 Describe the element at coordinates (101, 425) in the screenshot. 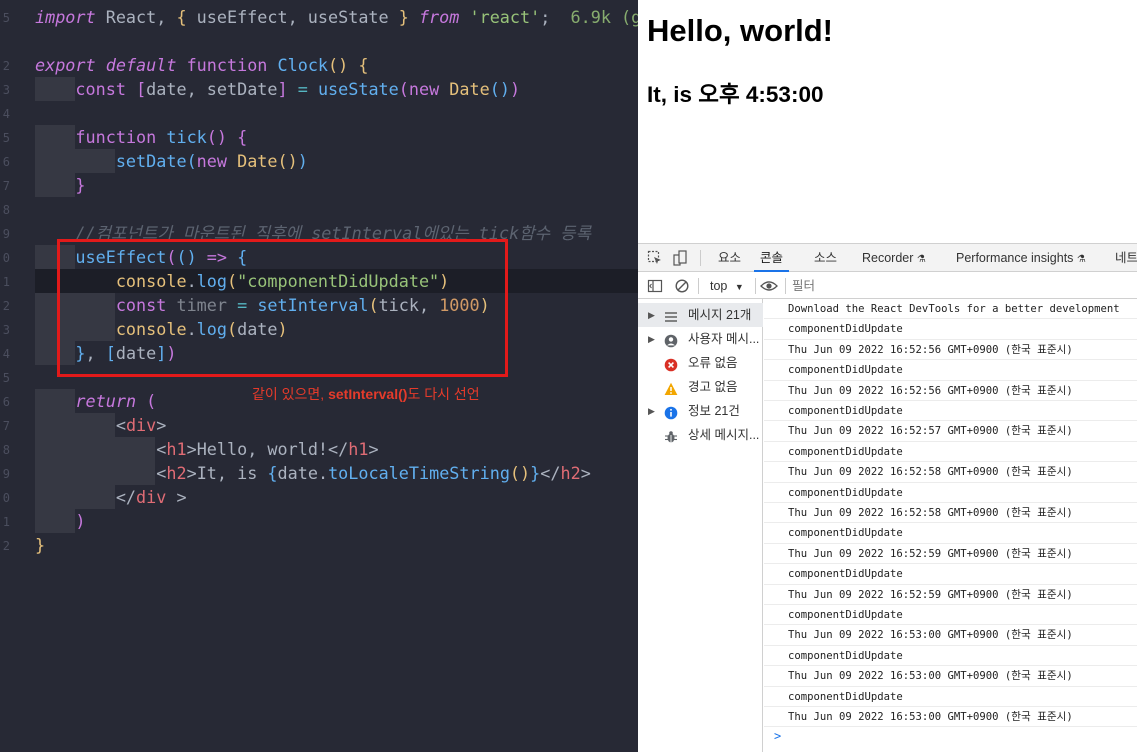

I see `code-line: <div>` at that location.